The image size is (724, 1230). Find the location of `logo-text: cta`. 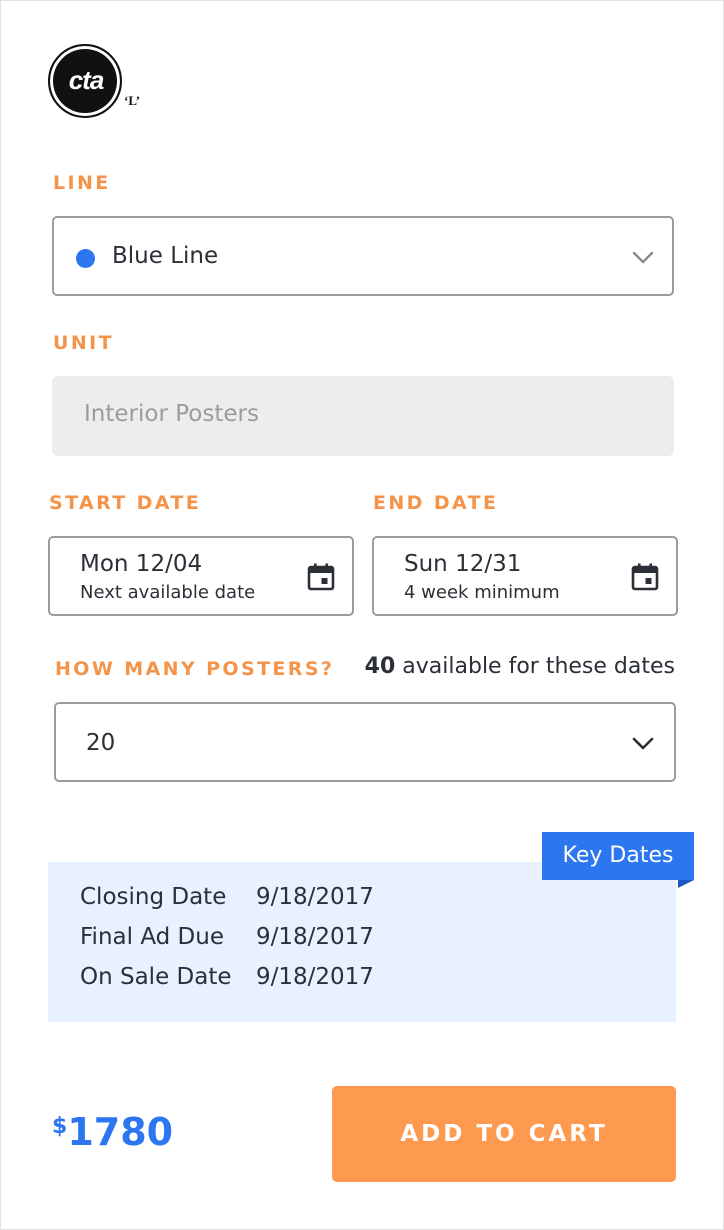

logo-text: cta is located at coordinates (86, 80).